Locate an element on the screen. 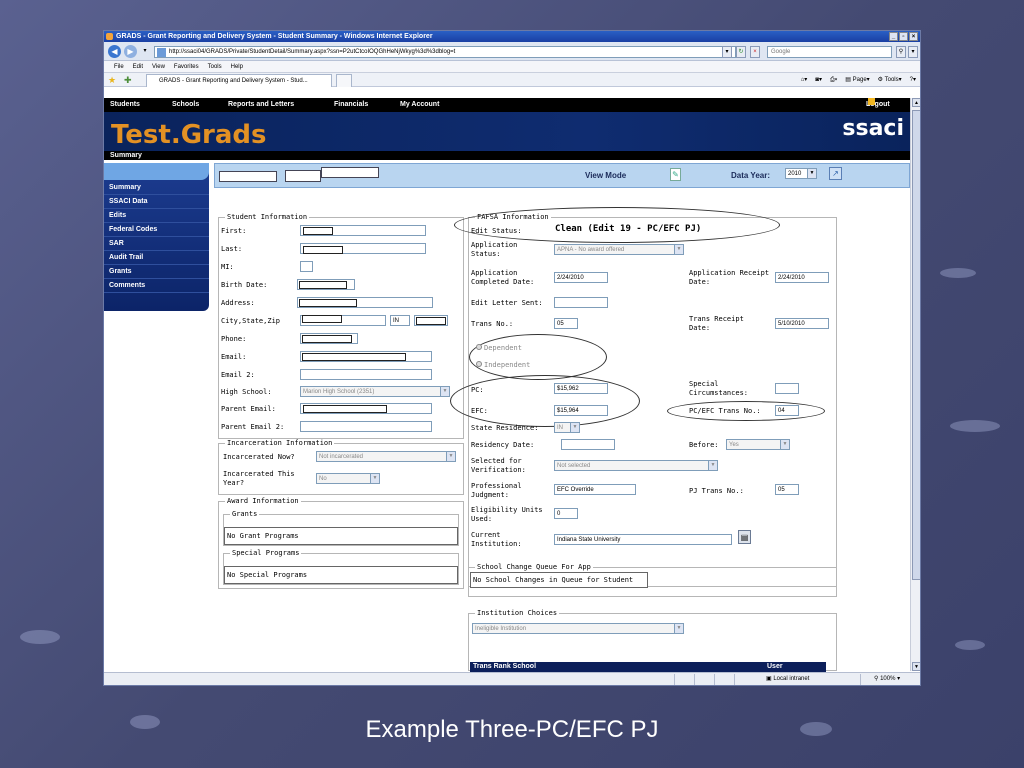 The width and height of the screenshot is (1024, 768). incarceration-legend: Incarceration Information is located at coordinates (280, 443).